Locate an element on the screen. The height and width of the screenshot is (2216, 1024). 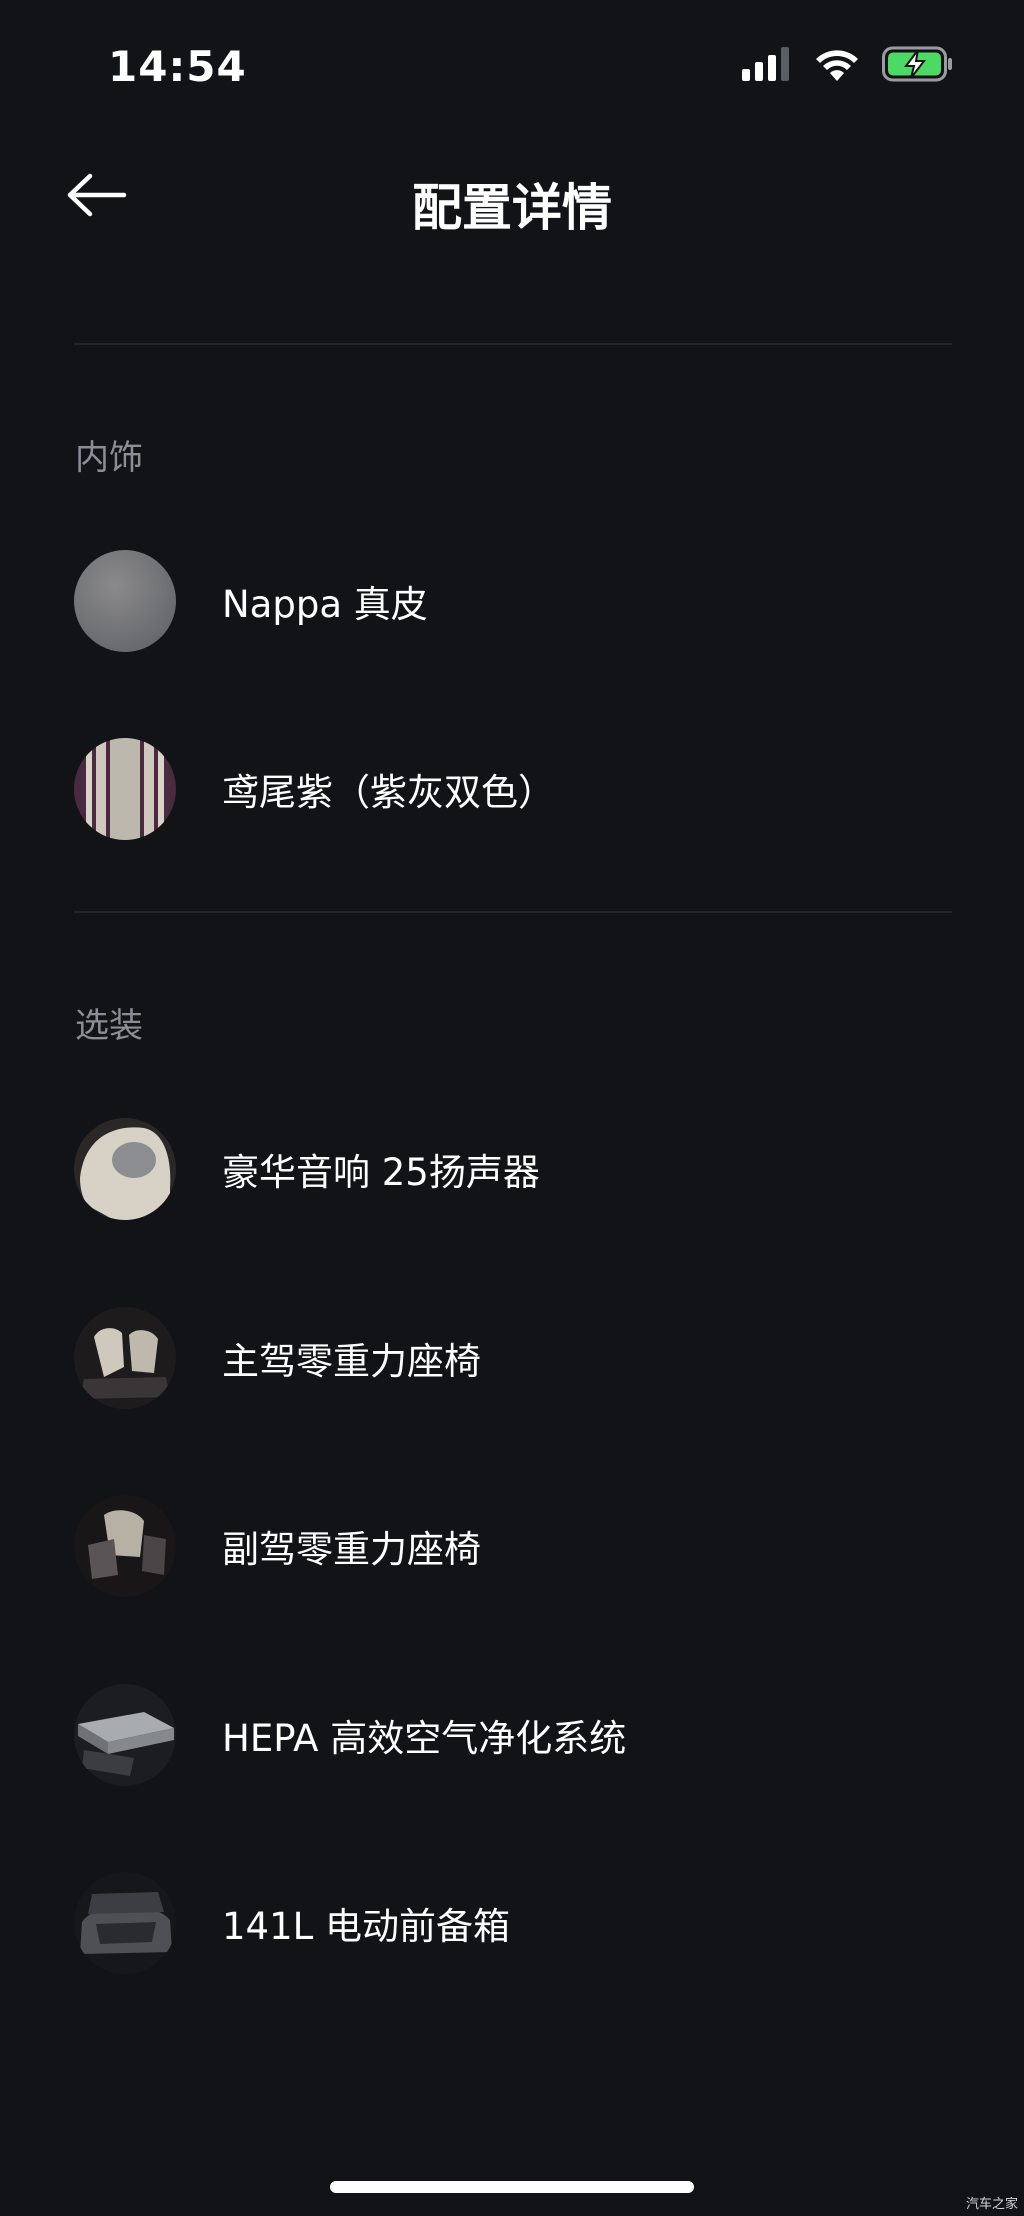
list-item-driver-seat: 主驾零重力座椅 is located at coordinates (513, 1358).